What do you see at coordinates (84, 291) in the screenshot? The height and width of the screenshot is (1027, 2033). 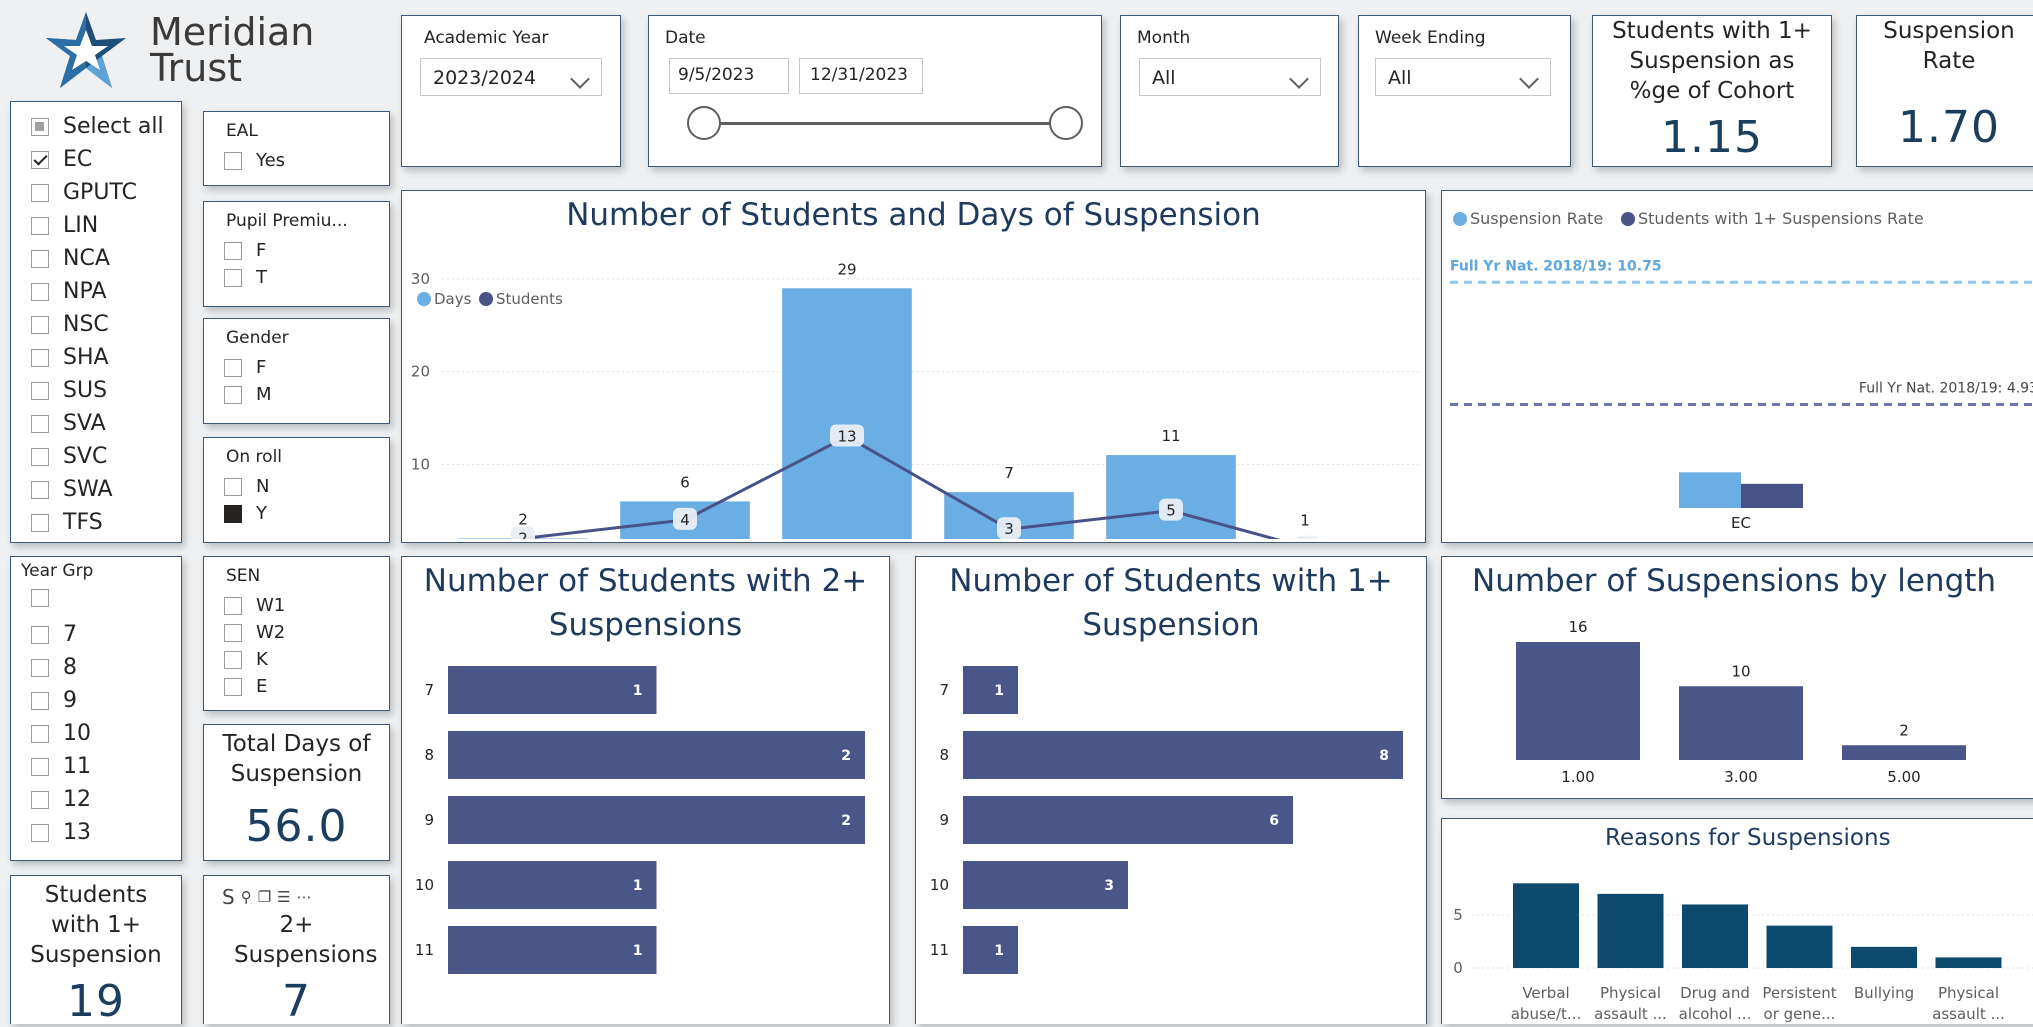 I see `slicer-option-label: NPA` at bounding box center [84, 291].